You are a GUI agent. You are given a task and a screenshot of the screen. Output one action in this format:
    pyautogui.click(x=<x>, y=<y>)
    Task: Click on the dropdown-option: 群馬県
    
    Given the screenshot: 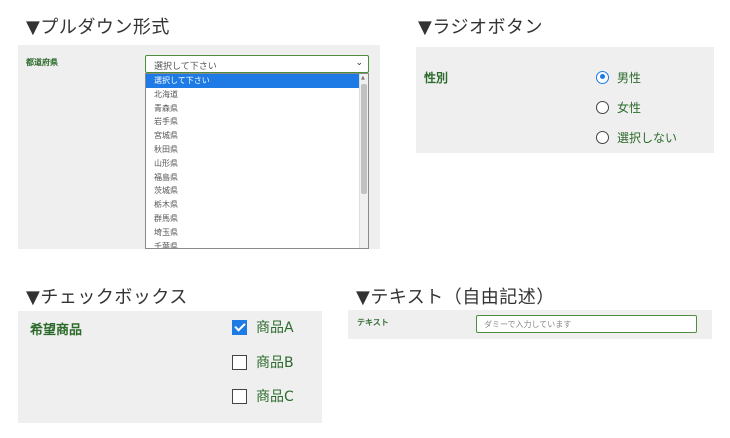 What is the action you would take?
    pyautogui.click(x=257, y=219)
    